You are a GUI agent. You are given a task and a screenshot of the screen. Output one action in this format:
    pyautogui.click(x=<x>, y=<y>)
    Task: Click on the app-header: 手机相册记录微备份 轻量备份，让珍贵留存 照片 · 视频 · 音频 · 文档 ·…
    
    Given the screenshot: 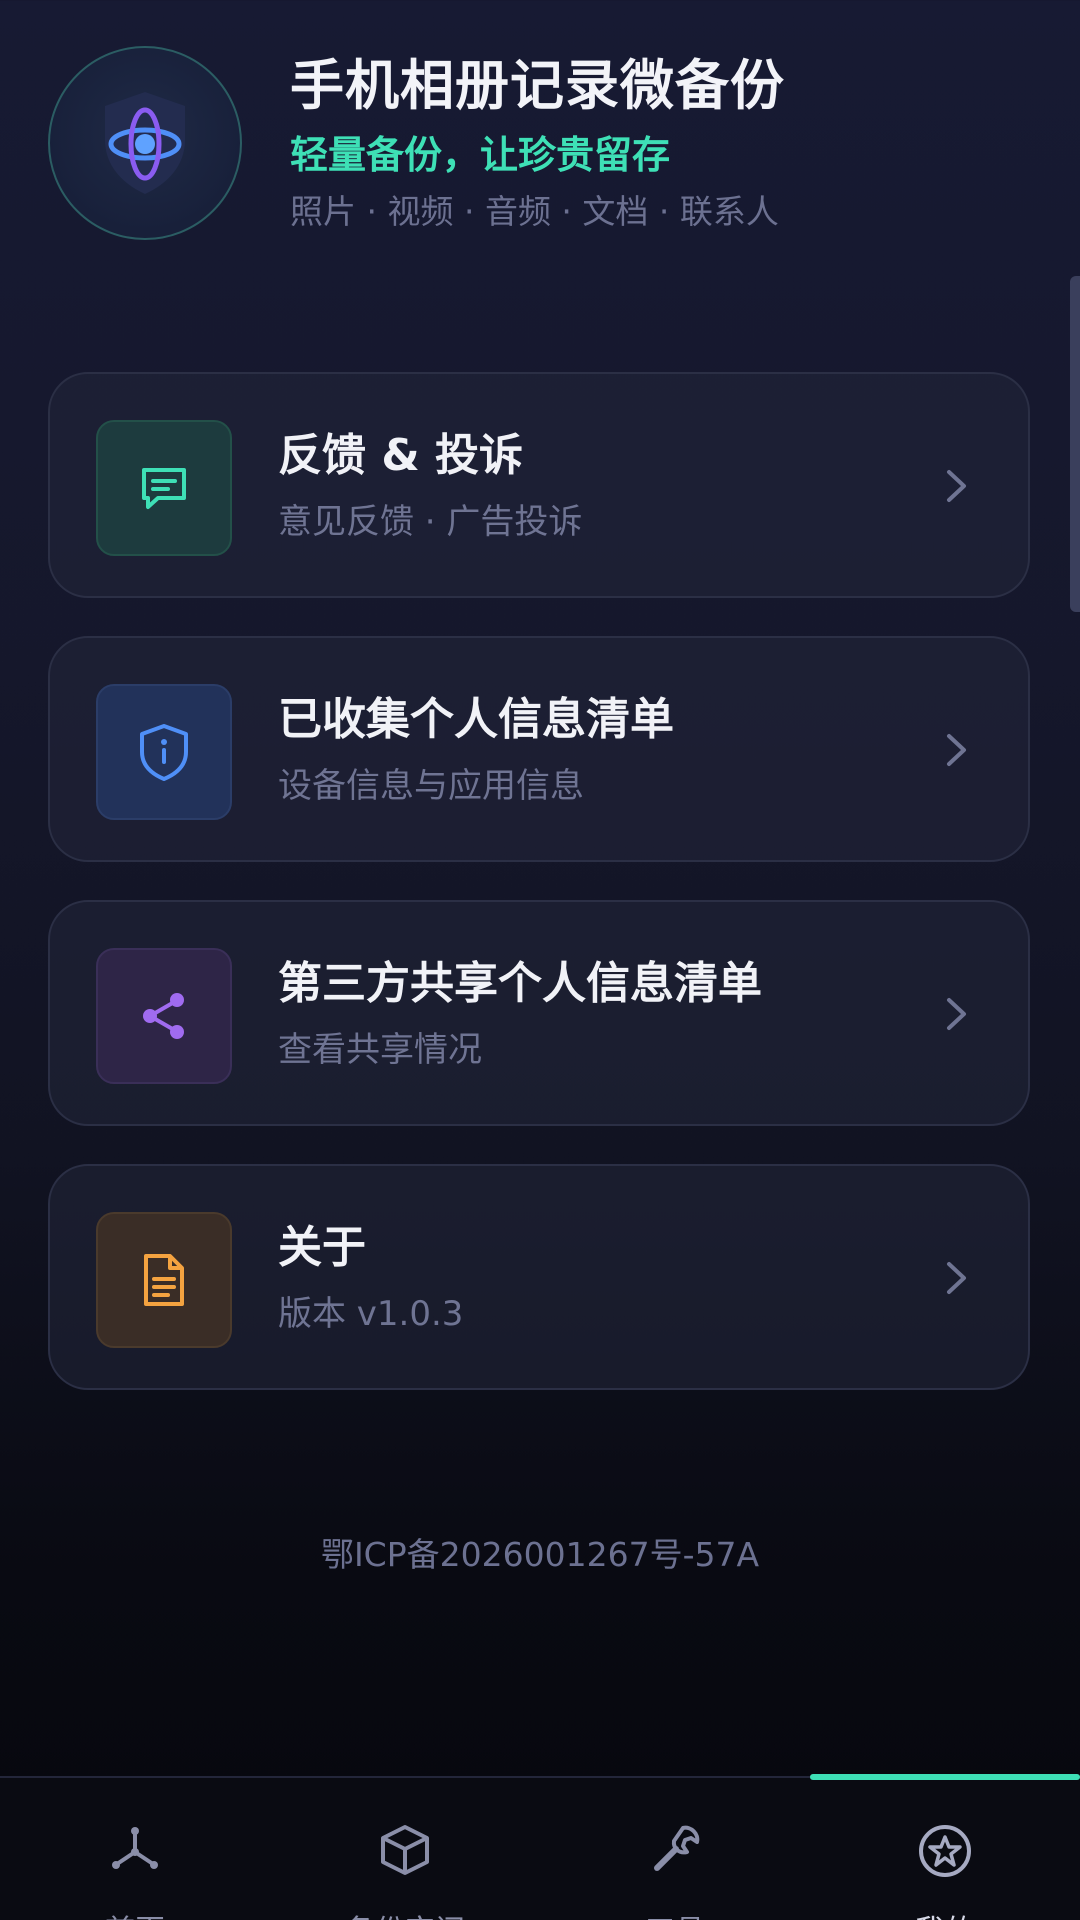 What is the action you would take?
    pyautogui.click(x=537, y=143)
    